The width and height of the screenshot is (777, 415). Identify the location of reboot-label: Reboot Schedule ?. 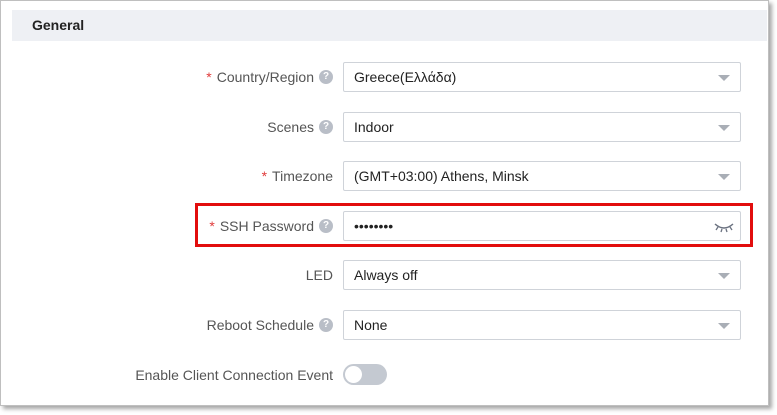
(270, 325).